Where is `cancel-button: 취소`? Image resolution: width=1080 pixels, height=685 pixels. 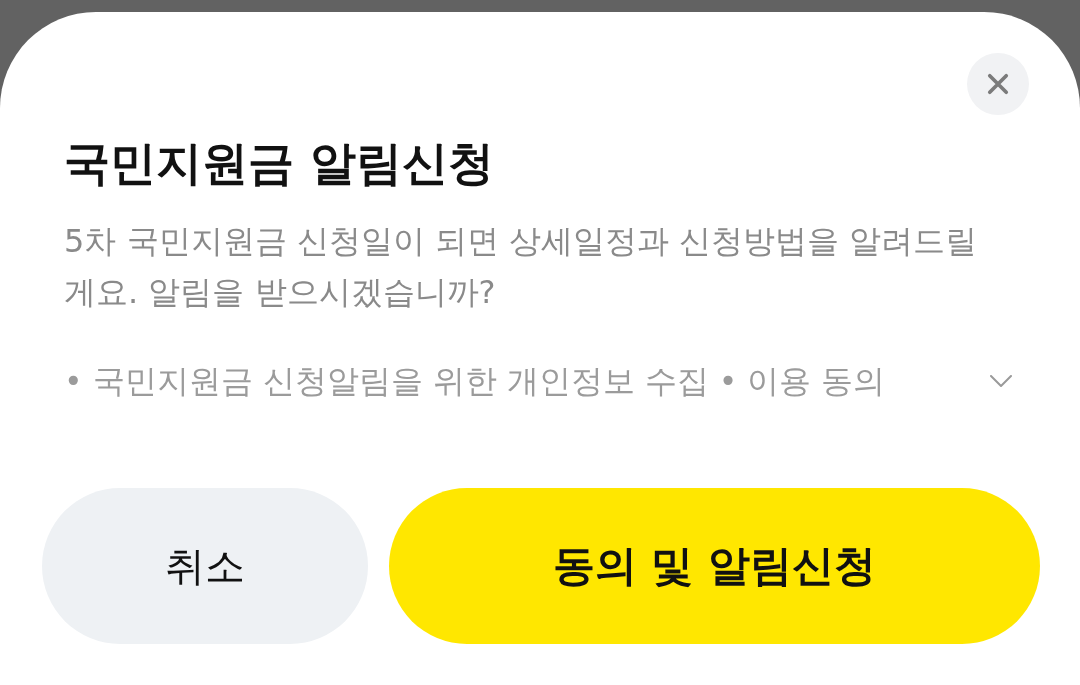 cancel-button: 취소 is located at coordinates (205, 566).